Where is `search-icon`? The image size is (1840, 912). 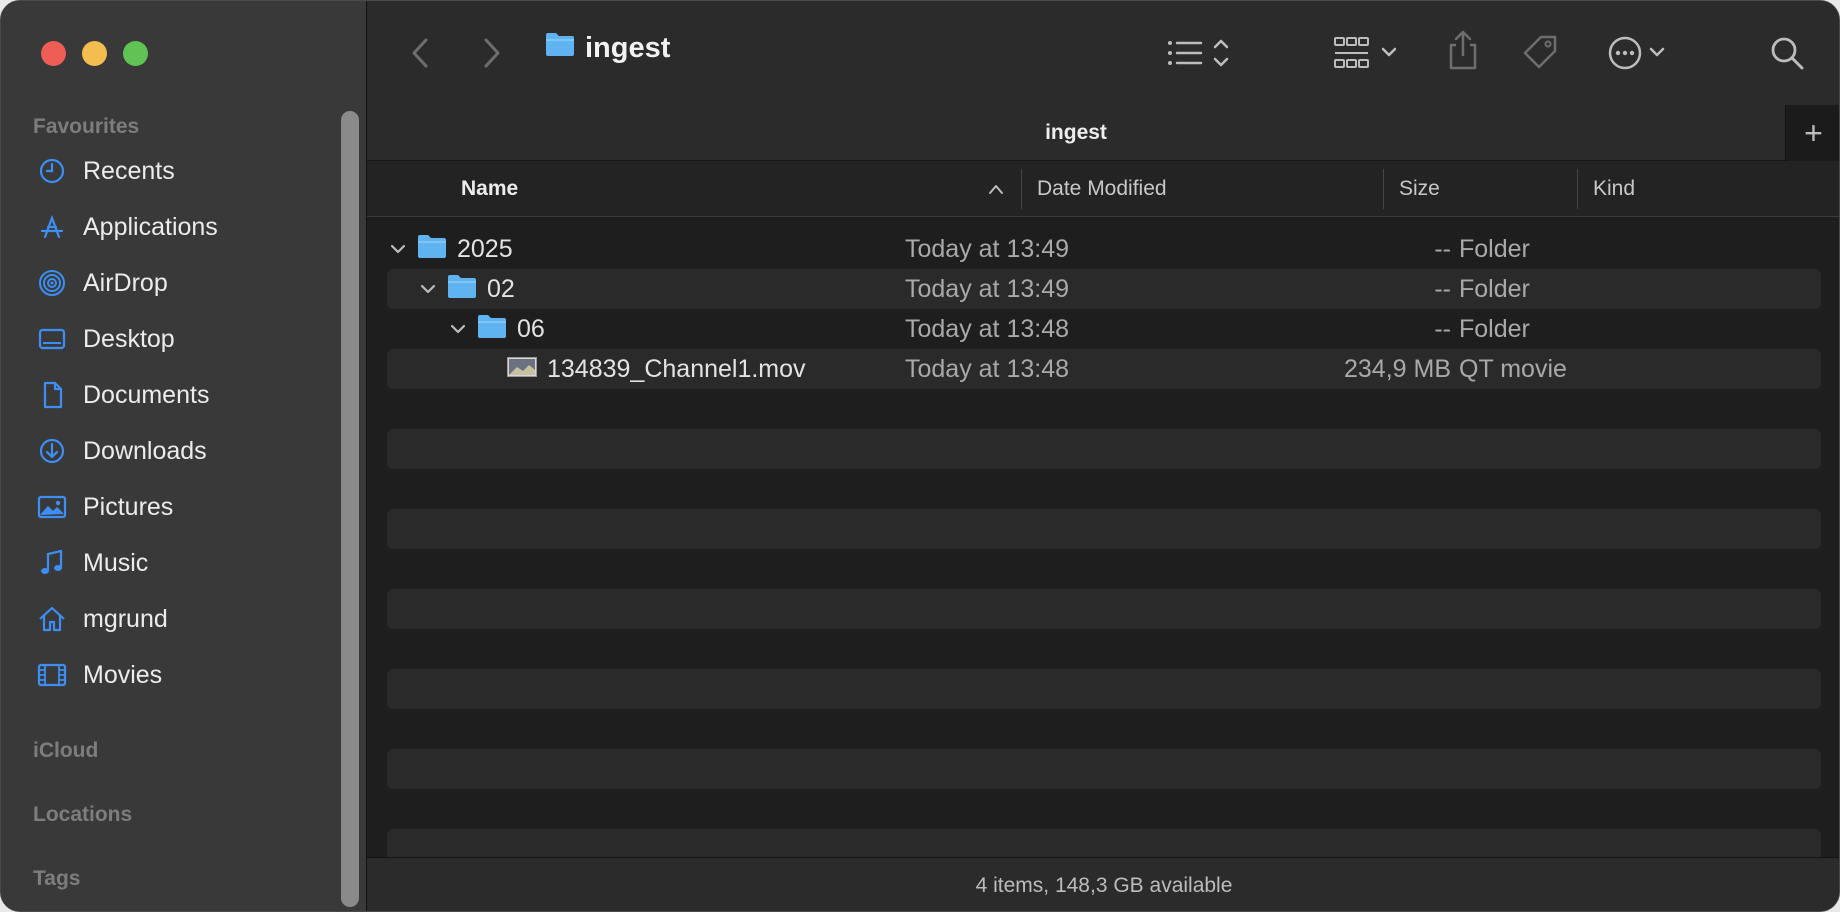
search-icon is located at coordinates (1787, 53).